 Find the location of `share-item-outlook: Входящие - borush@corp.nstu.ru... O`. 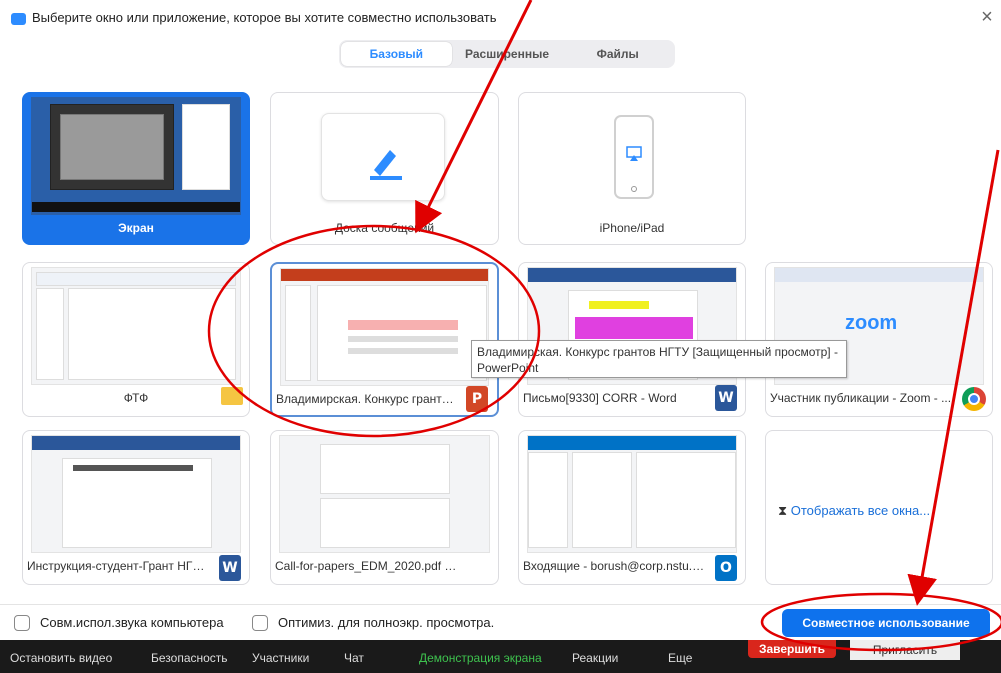

share-item-outlook: Входящие - borush@corp.nstu.ru... O is located at coordinates (632, 507).